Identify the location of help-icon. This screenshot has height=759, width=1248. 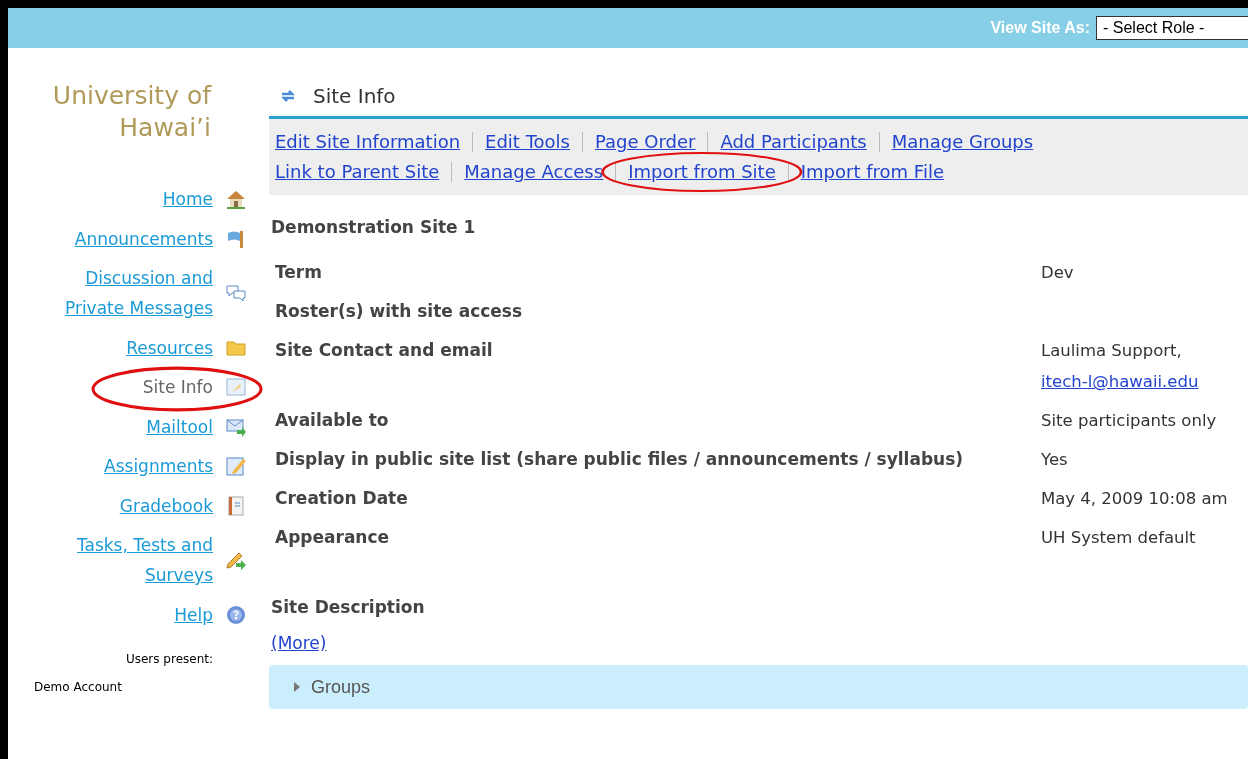
(236, 614).